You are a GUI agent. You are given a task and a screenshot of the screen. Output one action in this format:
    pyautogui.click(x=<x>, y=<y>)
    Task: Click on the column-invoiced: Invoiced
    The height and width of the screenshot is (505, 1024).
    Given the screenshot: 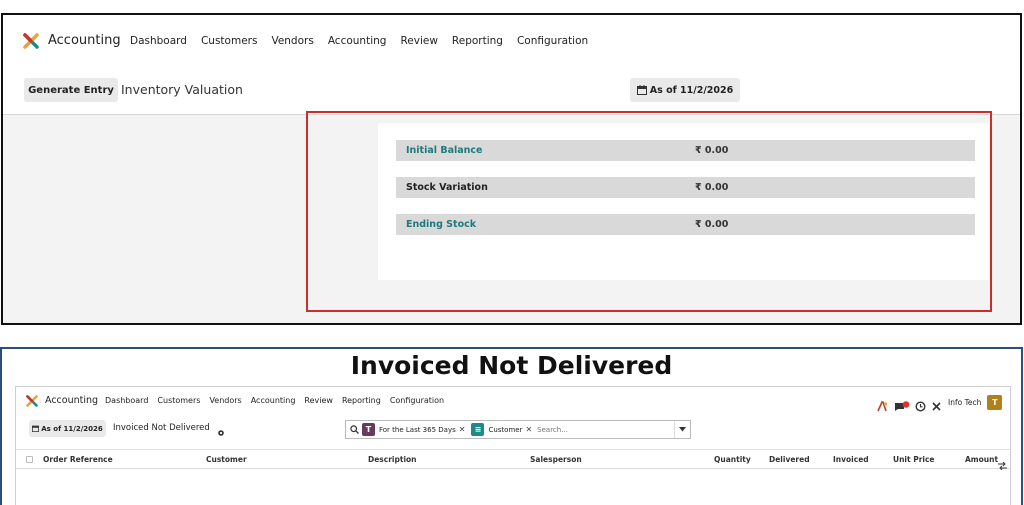 What is the action you would take?
    pyautogui.click(x=851, y=459)
    